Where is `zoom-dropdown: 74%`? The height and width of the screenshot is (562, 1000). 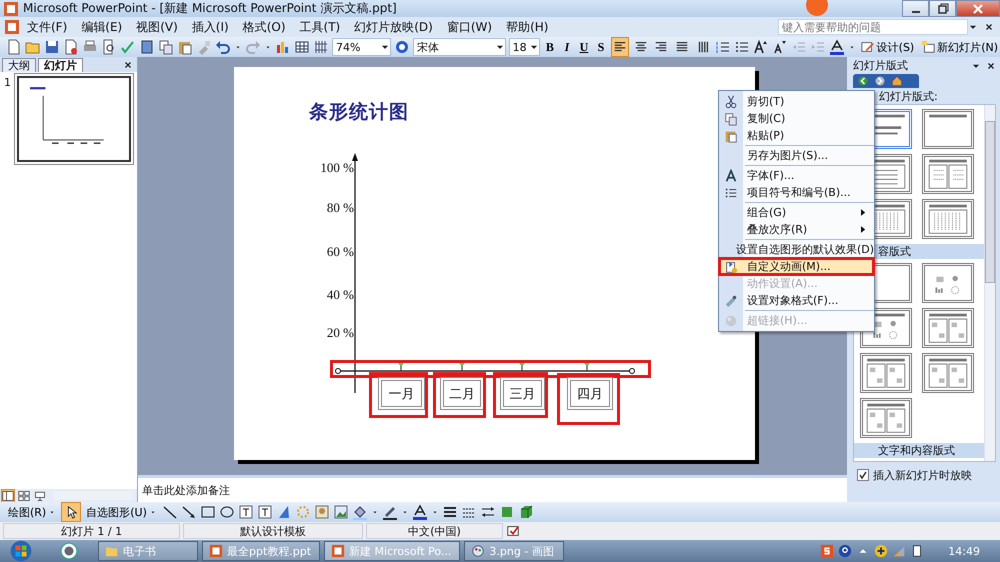
zoom-dropdown: 74% is located at coordinates (362, 47).